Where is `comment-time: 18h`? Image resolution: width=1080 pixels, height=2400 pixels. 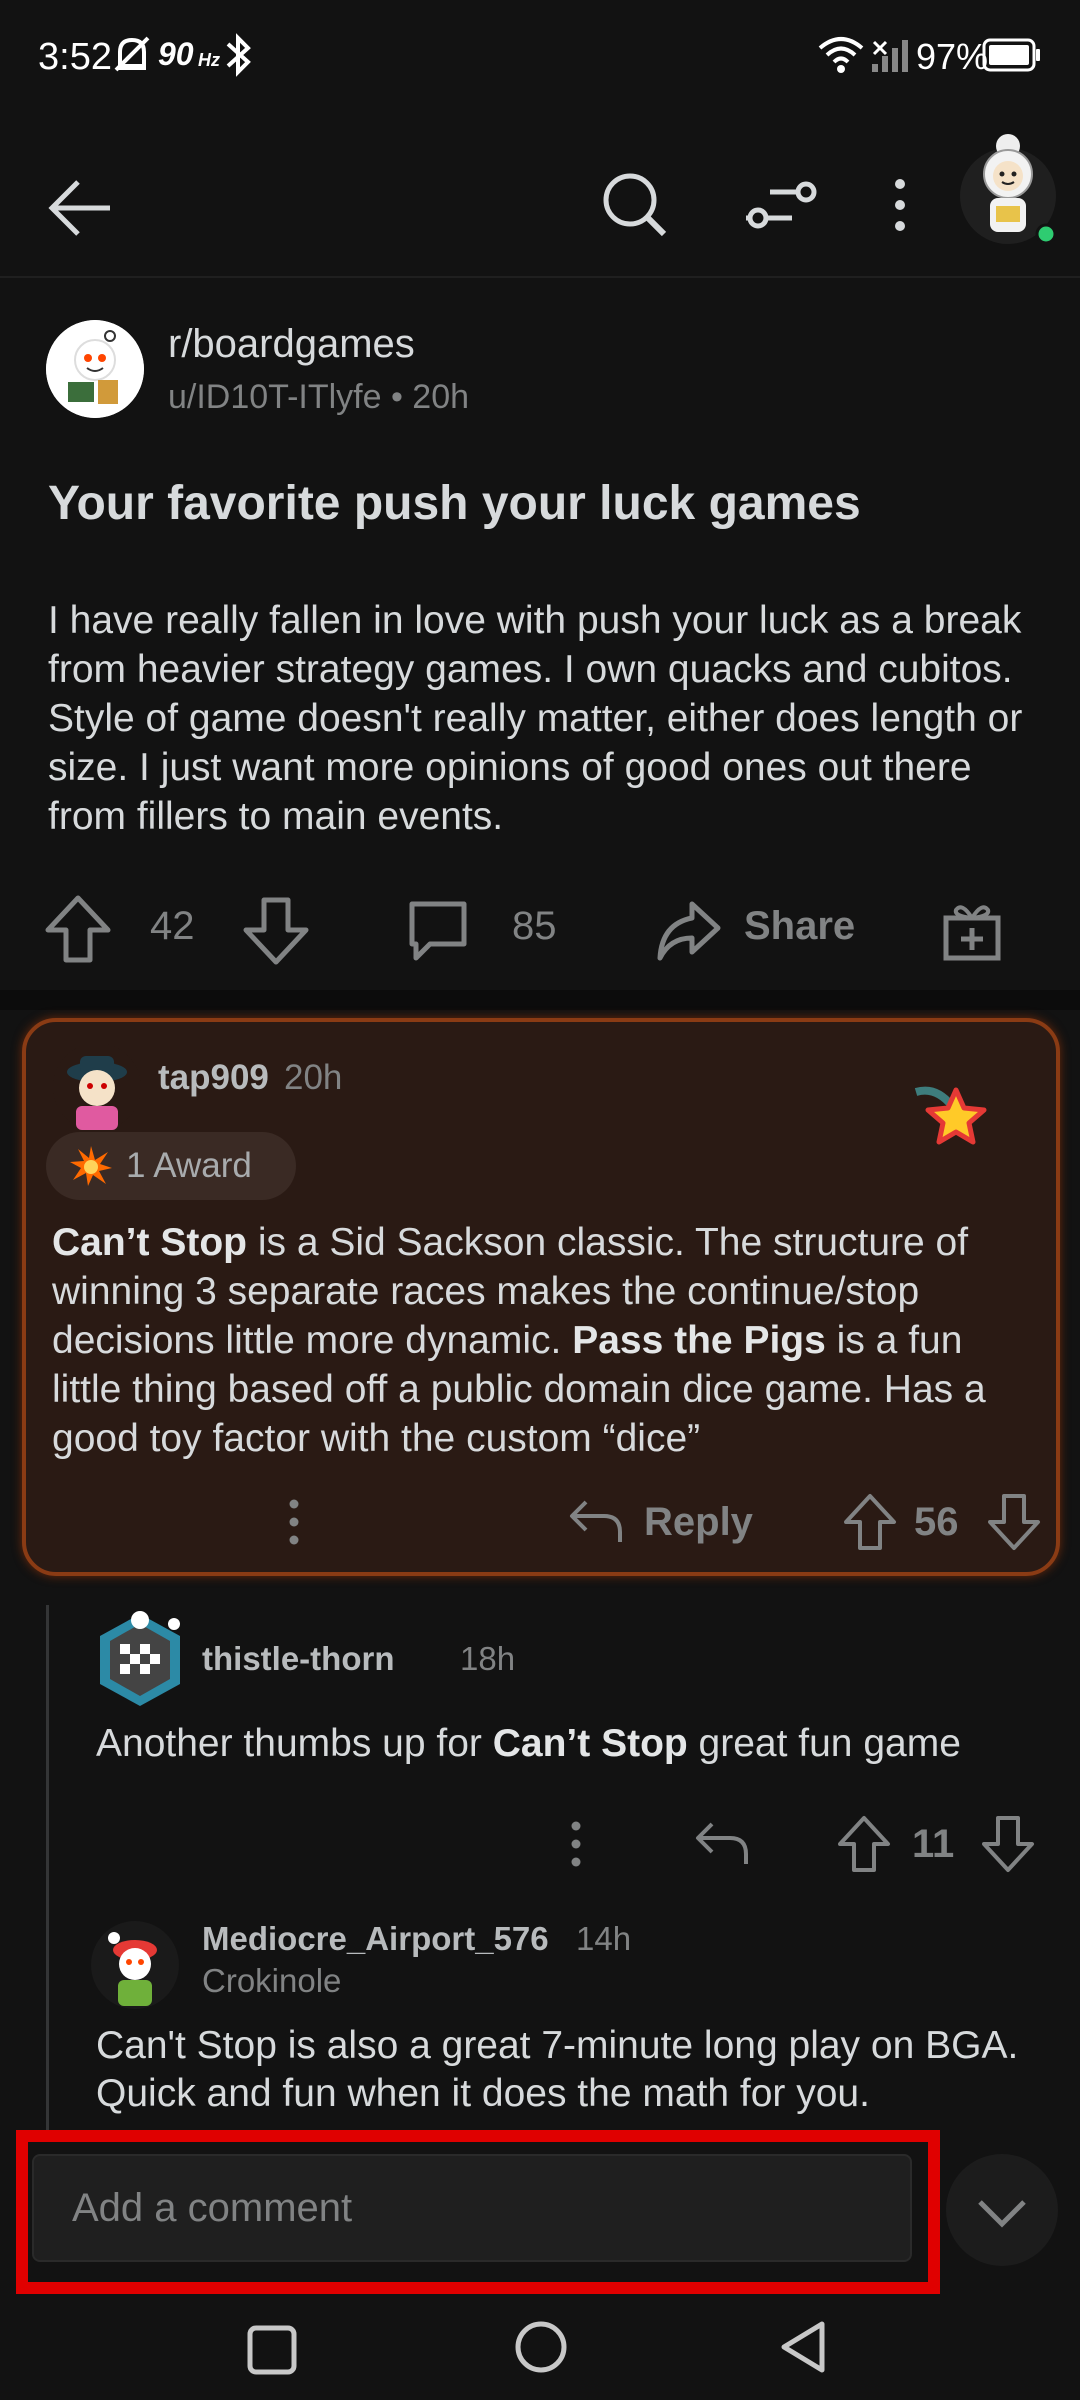 comment-time: 18h is located at coordinates (488, 1658).